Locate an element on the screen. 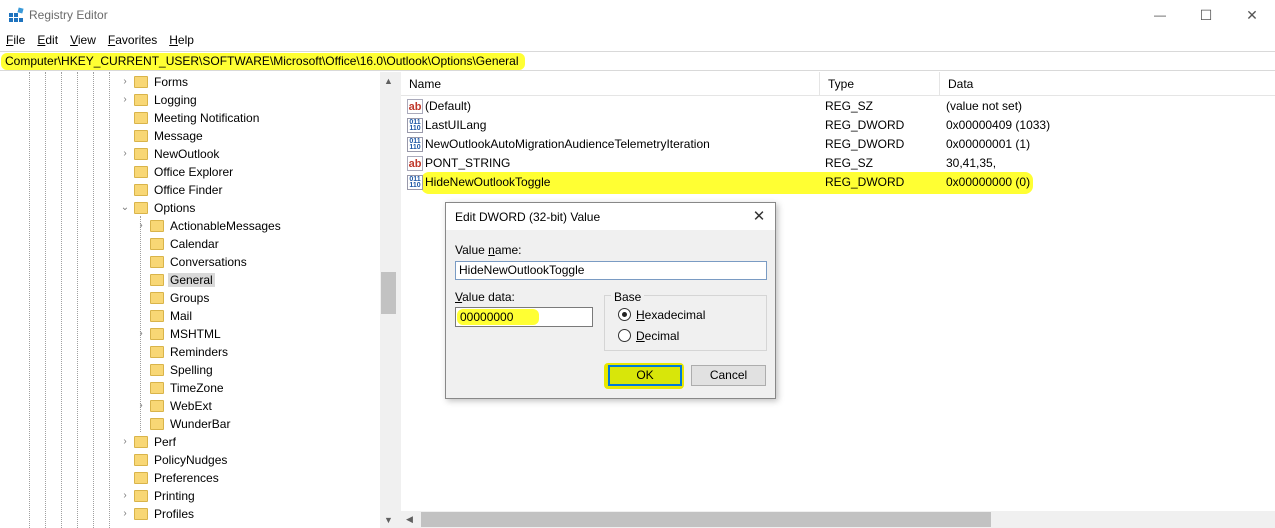 This screenshot has height=528, width=1275. menu-help: Help is located at coordinates (181, 40).